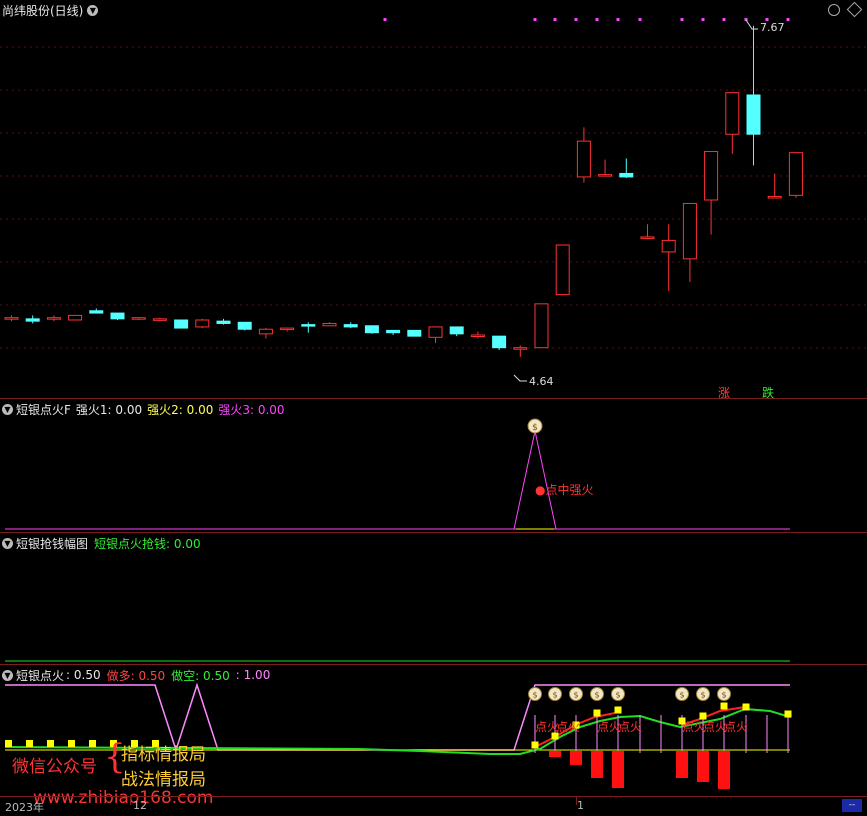  What do you see at coordinates (541, 381) in the screenshot?
I see `low-price-label: 4.64` at bounding box center [541, 381].